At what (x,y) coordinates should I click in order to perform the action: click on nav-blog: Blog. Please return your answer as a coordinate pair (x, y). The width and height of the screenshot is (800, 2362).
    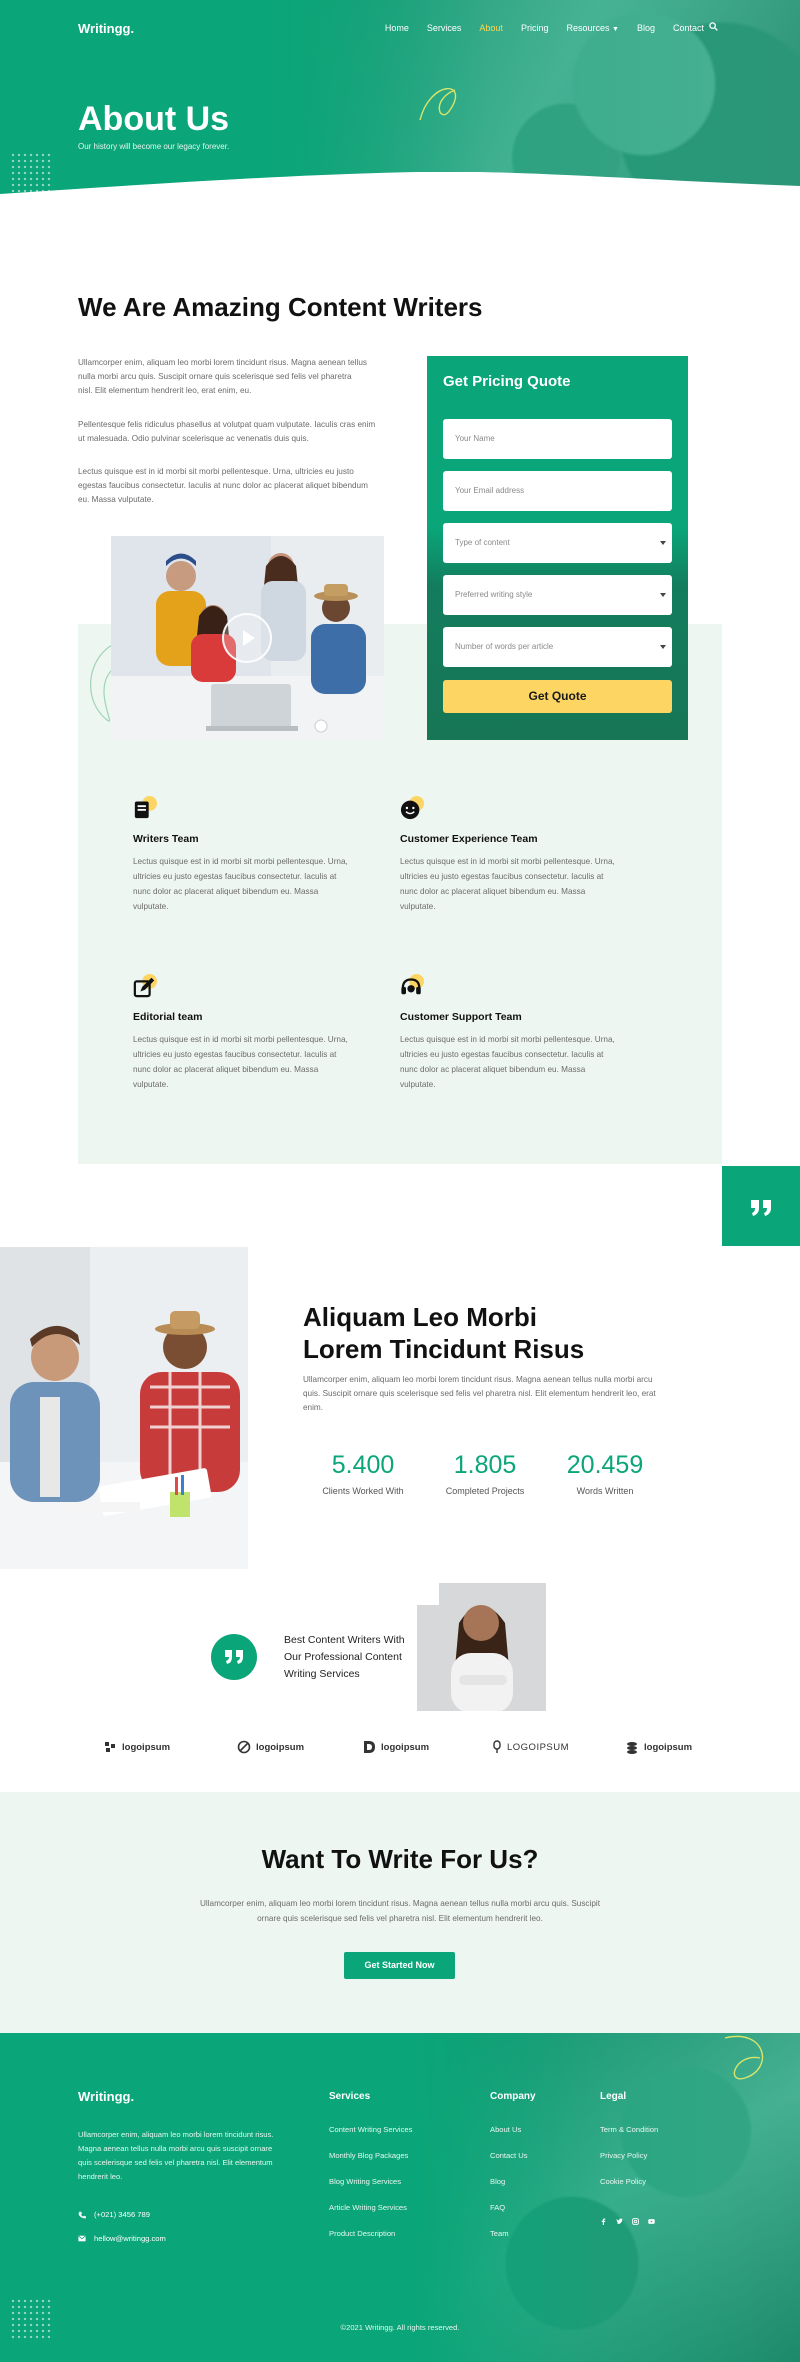
    Looking at the image, I should click on (646, 28).